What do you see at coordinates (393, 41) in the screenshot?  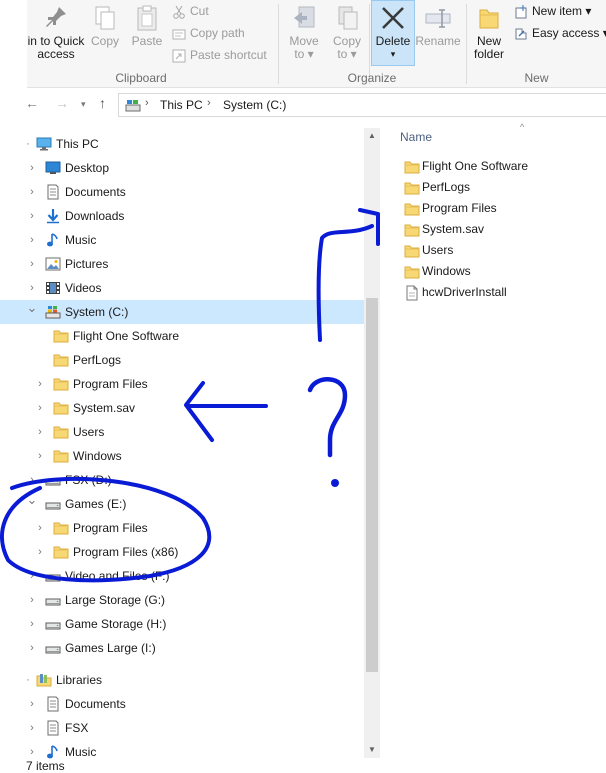 I see `delete-label: Delete` at bounding box center [393, 41].